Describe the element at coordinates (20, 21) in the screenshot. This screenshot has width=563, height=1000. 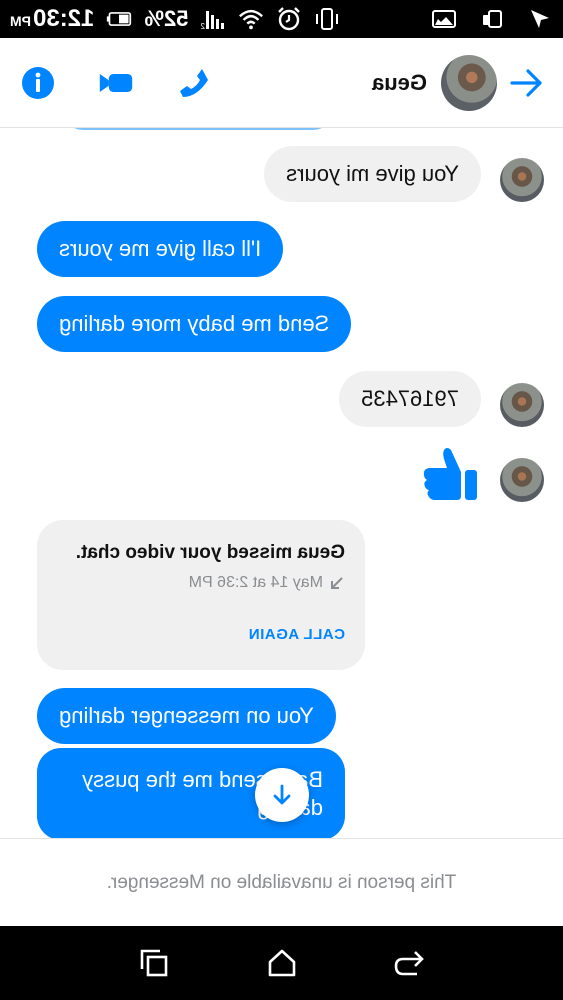
I see `status-ampm: PM` at that location.